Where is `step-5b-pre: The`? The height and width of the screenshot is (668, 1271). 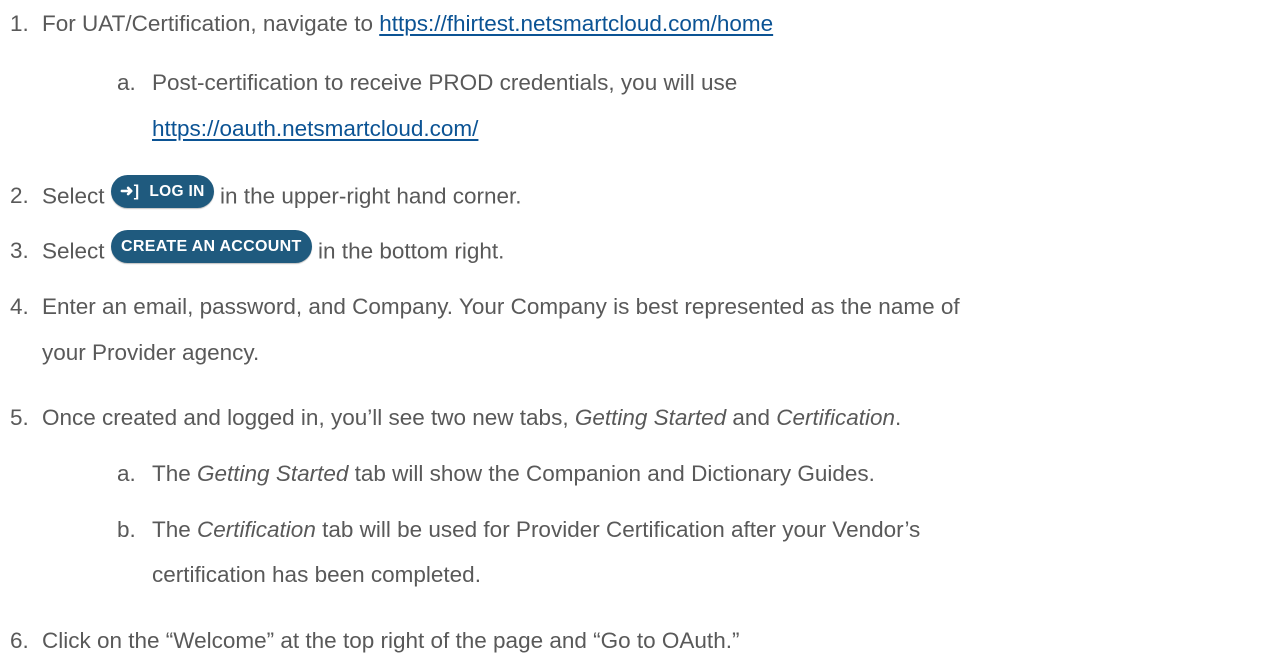
step-5b-pre: The is located at coordinates (175, 529).